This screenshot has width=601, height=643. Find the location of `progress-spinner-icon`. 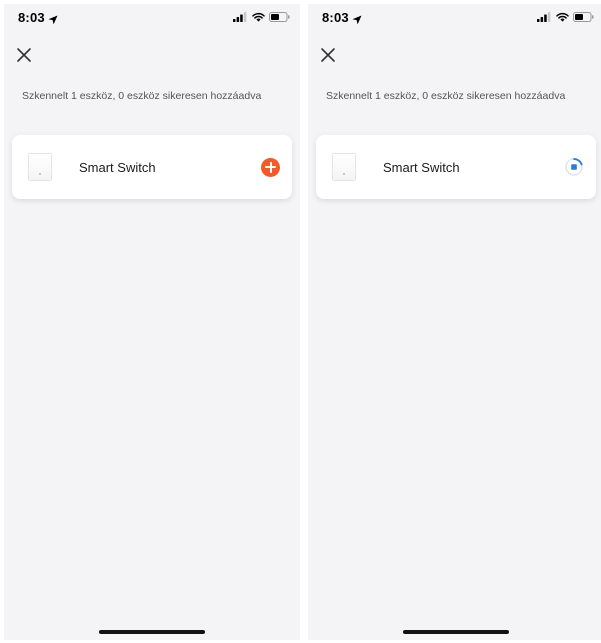

progress-spinner-icon is located at coordinates (574, 167).